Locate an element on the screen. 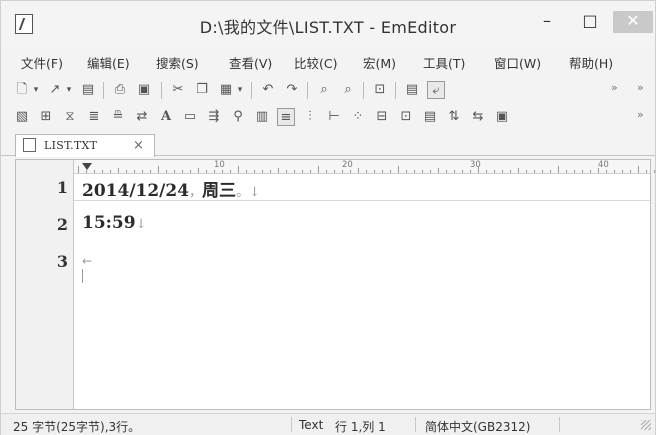  redo-icon: ↷ is located at coordinates (292, 90).